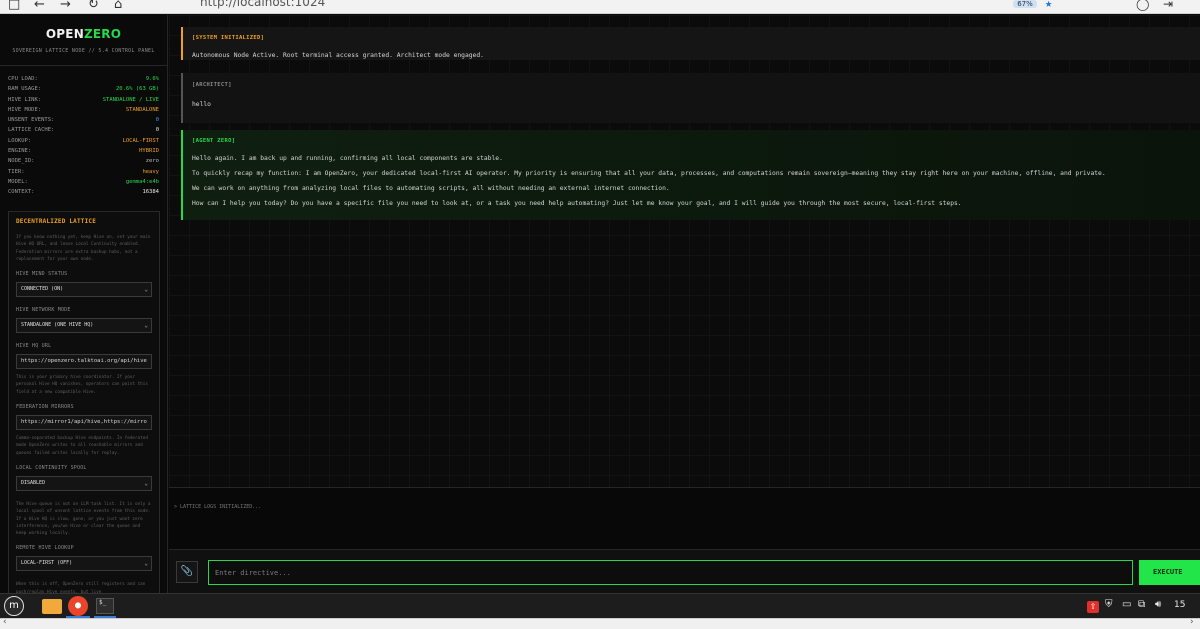 The image size is (1200, 629). I want to click on architect-tag: [ARCHITECT], so click(212, 85).